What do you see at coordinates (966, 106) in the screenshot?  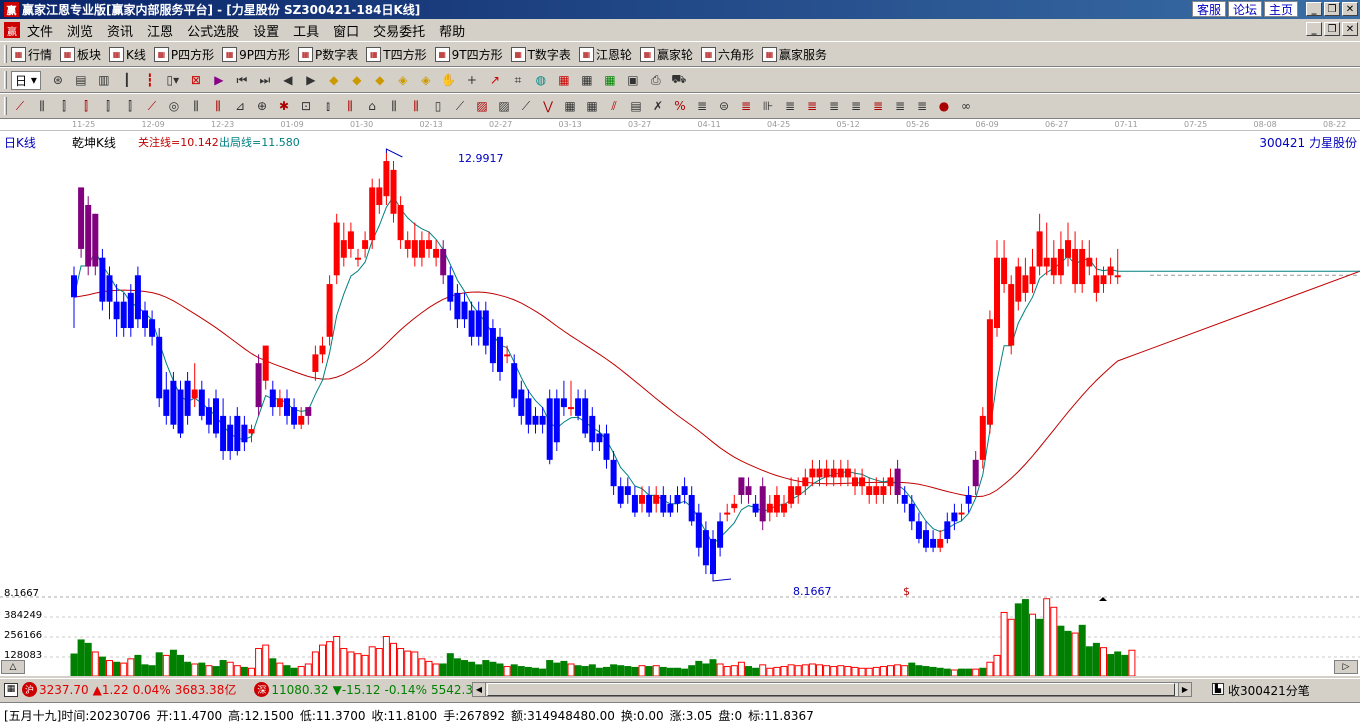 I see `drawing-tool-icon: ∞` at bounding box center [966, 106].